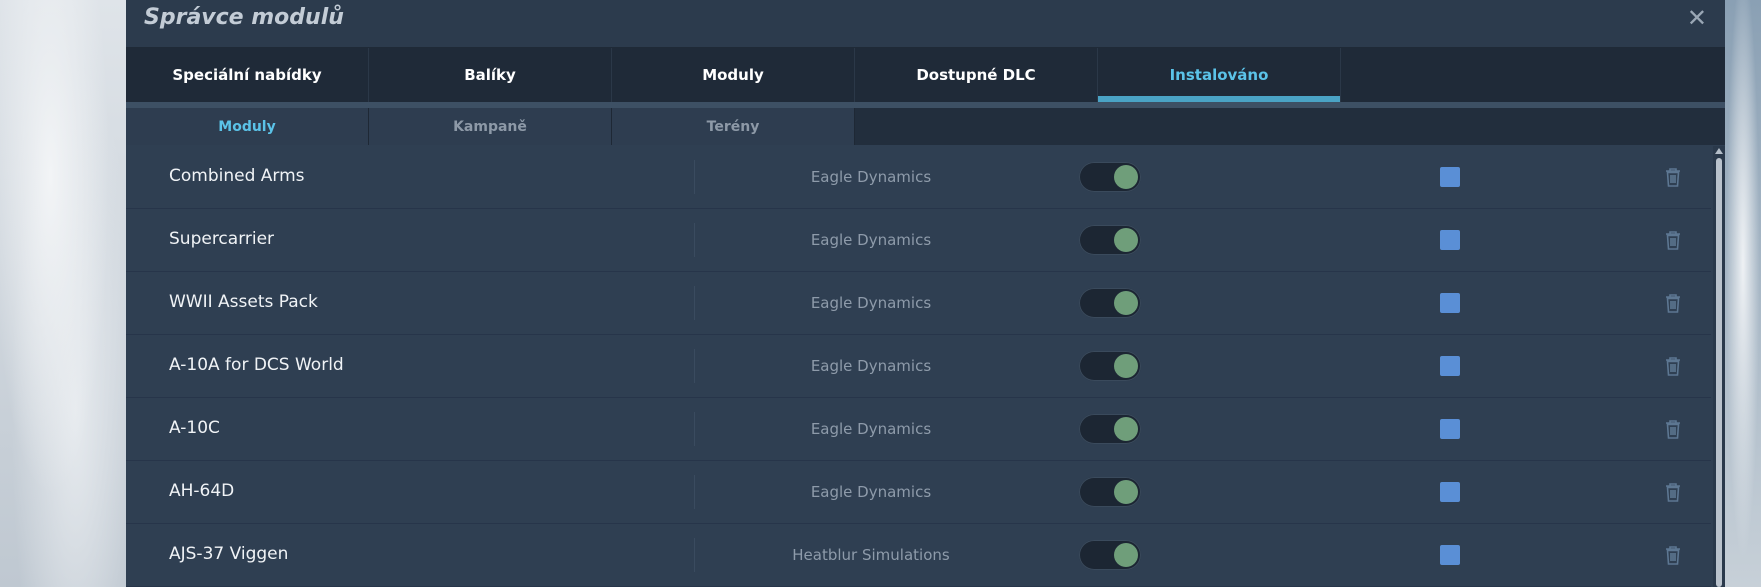  What do you see at coordinates (1719, 151) in the screenshot?
I see `scroll-up-icon` at bounding box center [1719, 151].